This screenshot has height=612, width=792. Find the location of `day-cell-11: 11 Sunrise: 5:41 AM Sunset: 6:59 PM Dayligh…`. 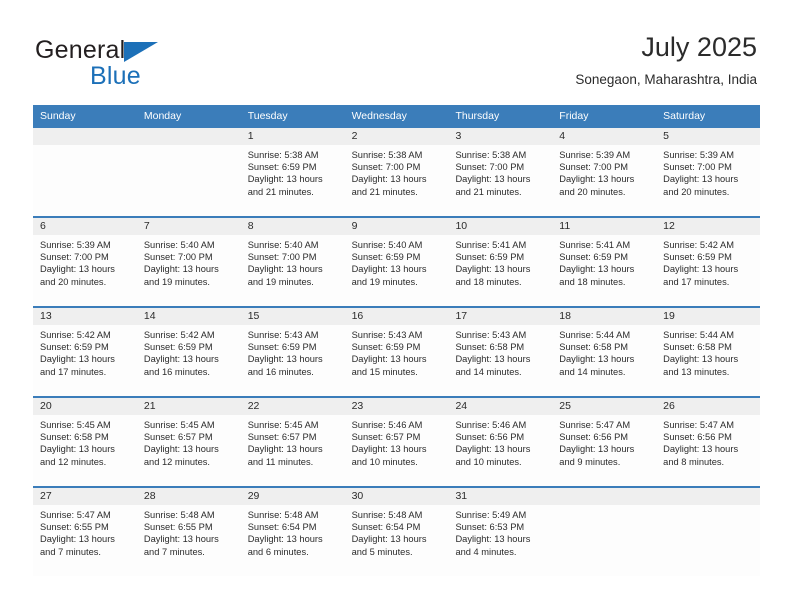

day-cell-11: 11 Sunrise: 5:41 AM Sunset: 6:59 PM Dayligh… is located at coordinates (604, 262).